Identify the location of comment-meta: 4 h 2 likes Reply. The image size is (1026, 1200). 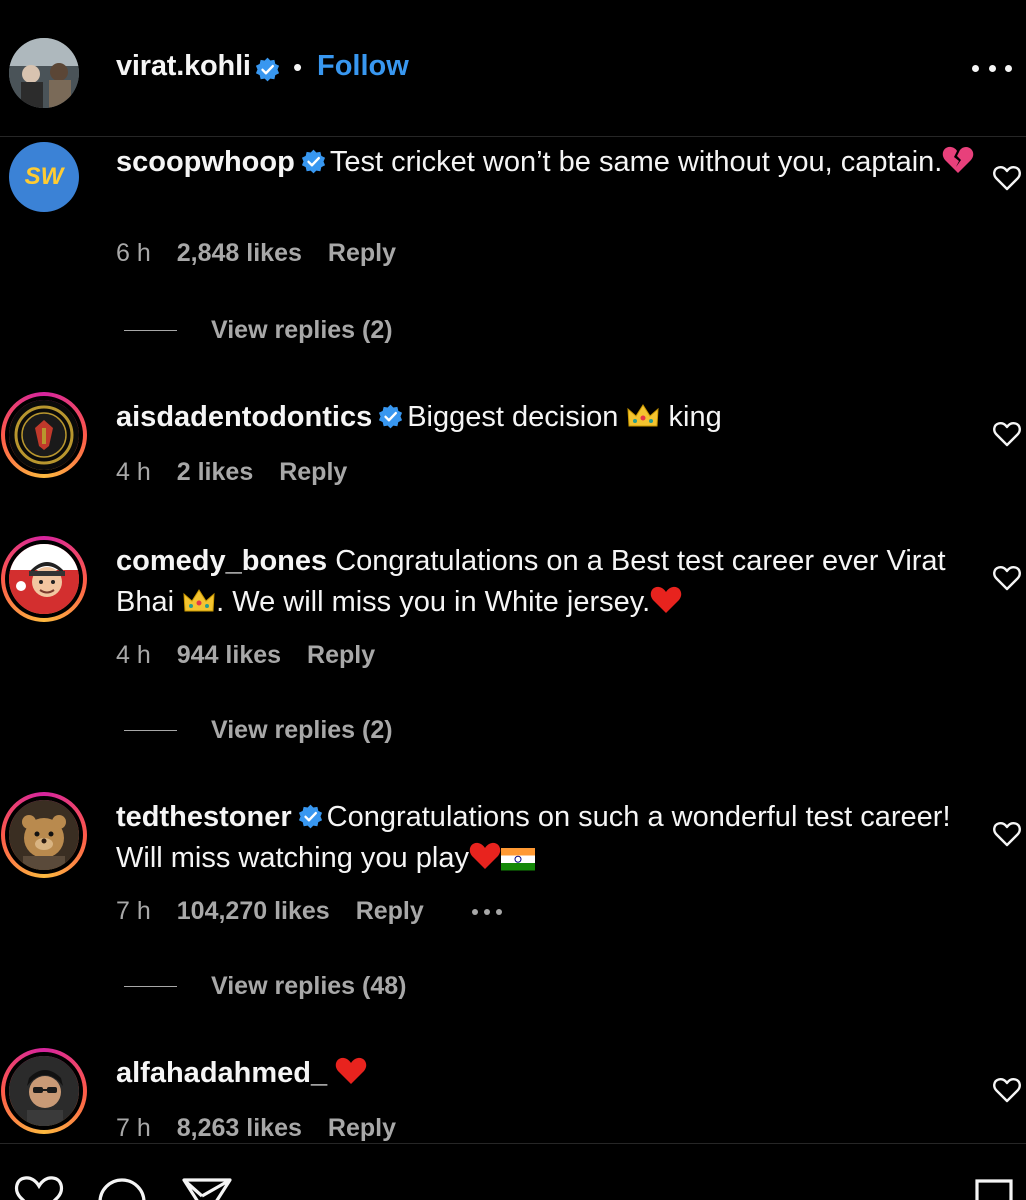
(244, 472).